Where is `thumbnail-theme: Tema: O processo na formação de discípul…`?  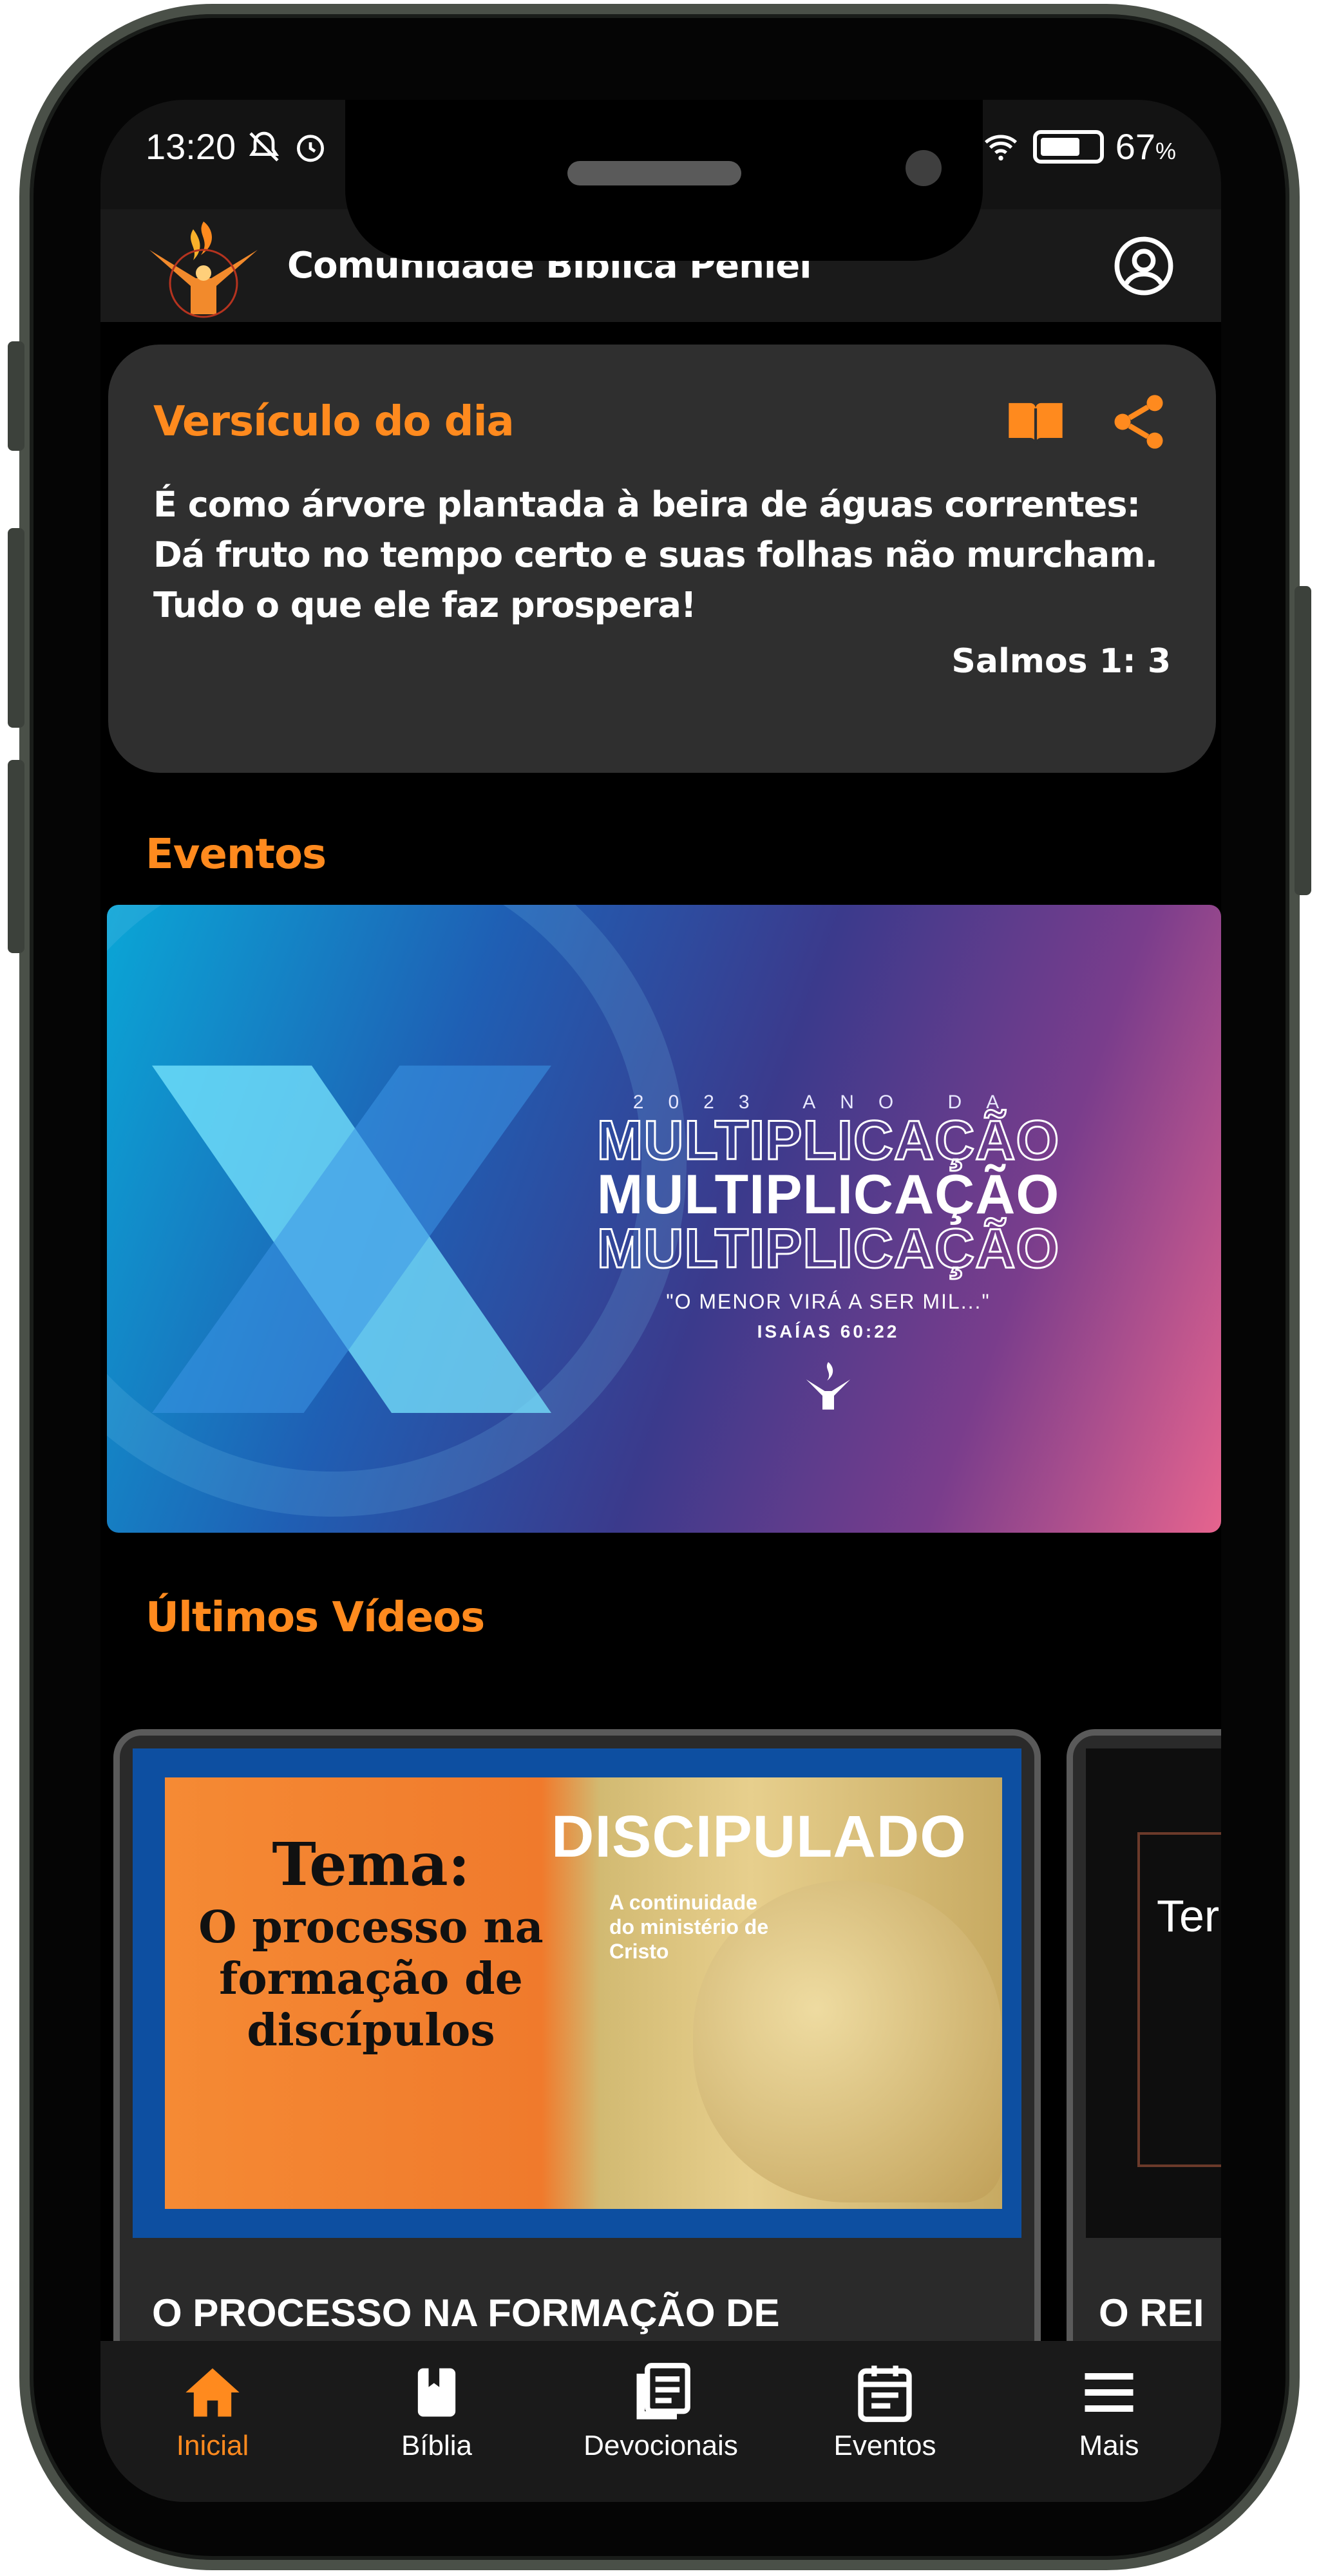 thumbnail-theme: Tema: O processo na formação de discípul… is located at coordinates (371, 1943).